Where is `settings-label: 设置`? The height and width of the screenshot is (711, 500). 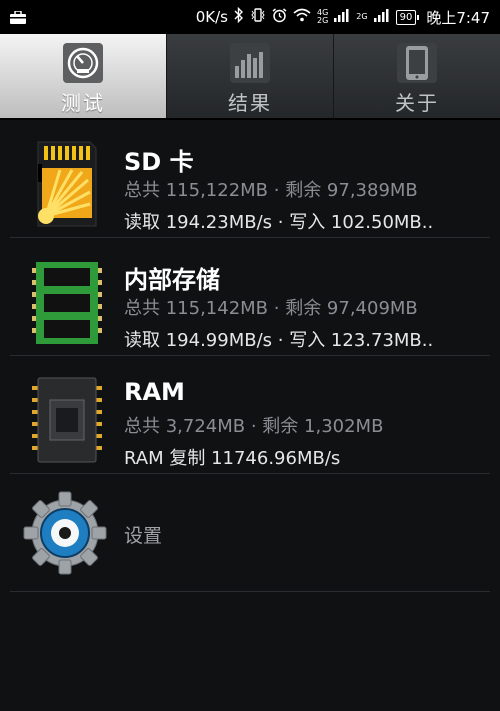
settings-label: 设置 is located at coordinates (143, 536).